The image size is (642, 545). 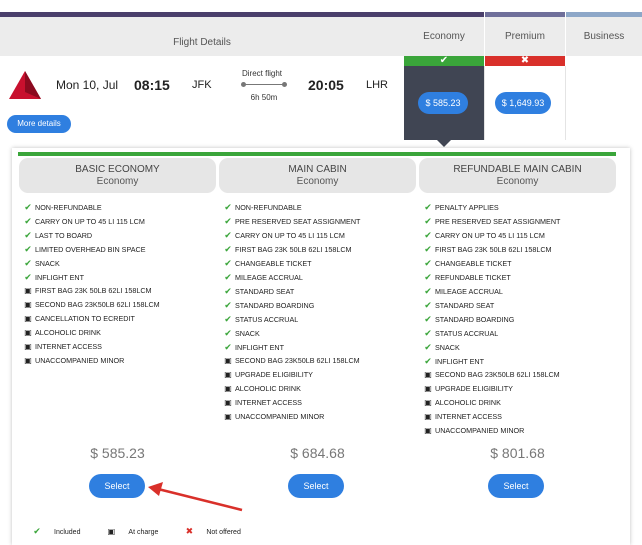 I want to click on feature-item: ▣ FIRST BAG 23K 50LB 62LI 158LCM, so click(x=119, y=291).